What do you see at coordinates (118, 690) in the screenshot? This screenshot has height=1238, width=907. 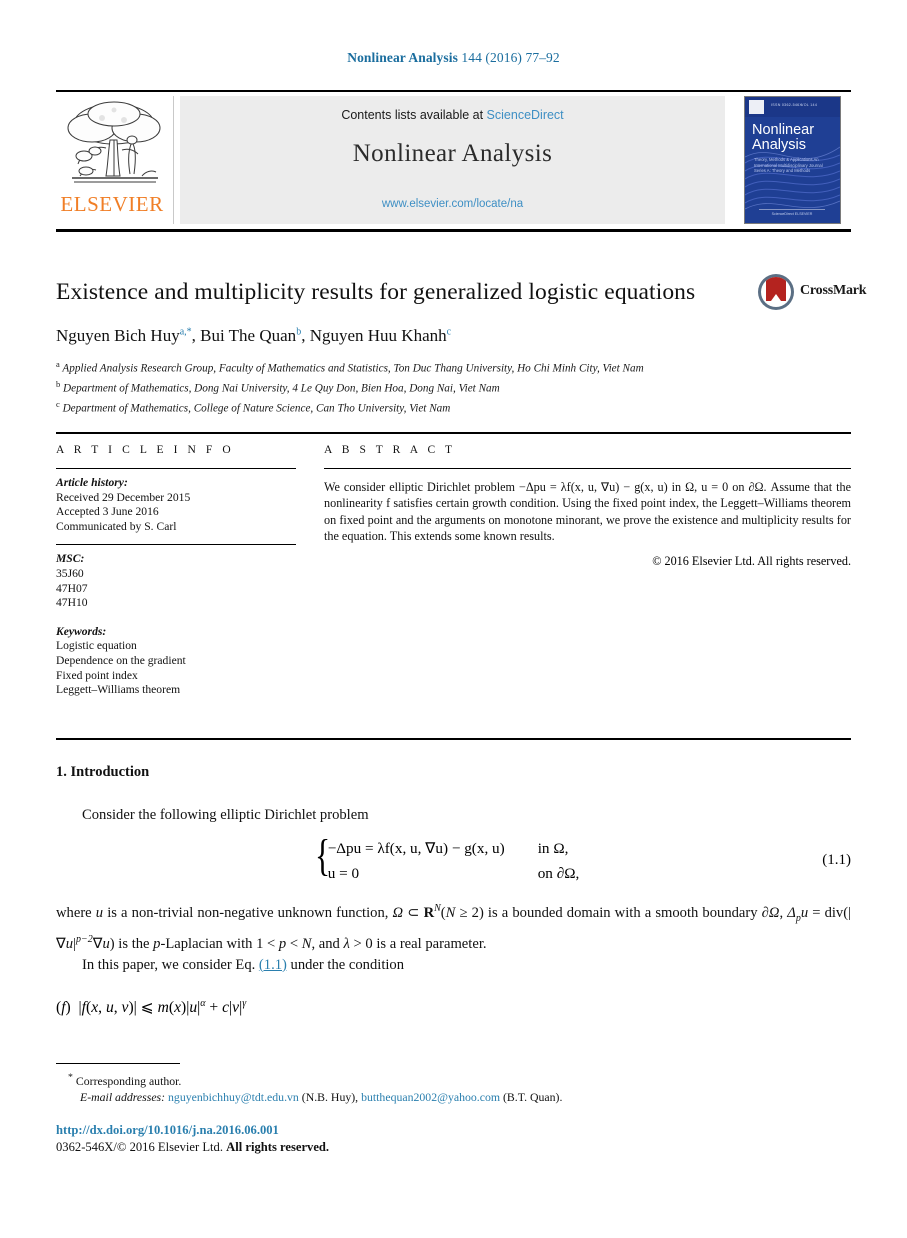 I see `keyword-4: Leggett–Williams theorem` at bounding box center [118, 690].